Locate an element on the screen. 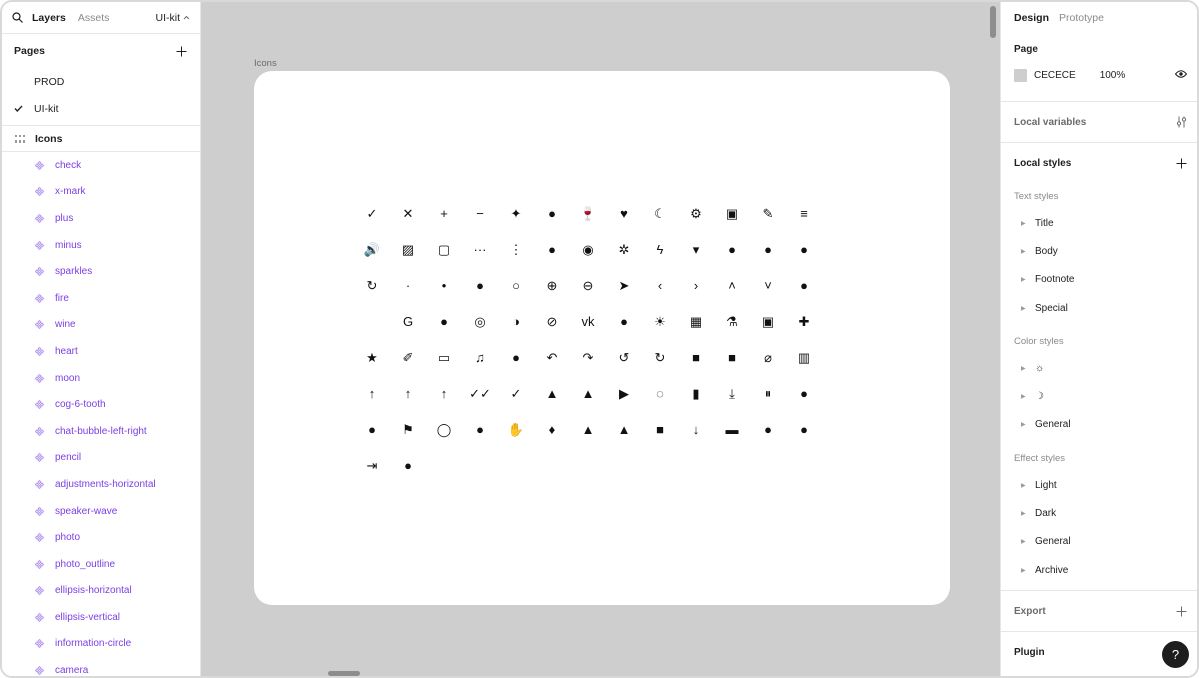 This screenshot has height=678, width=1199. tab-prototype: Prototype is located at coordinates (1081, 18).